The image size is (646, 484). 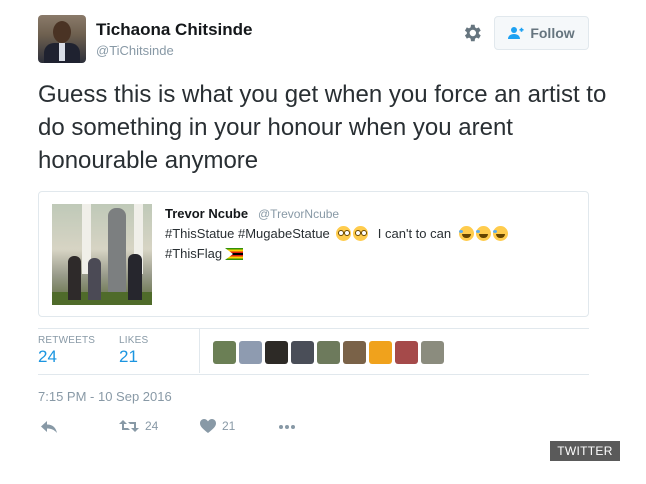 I want to click on stats-bottom-divider, so click(x=313, y=374).